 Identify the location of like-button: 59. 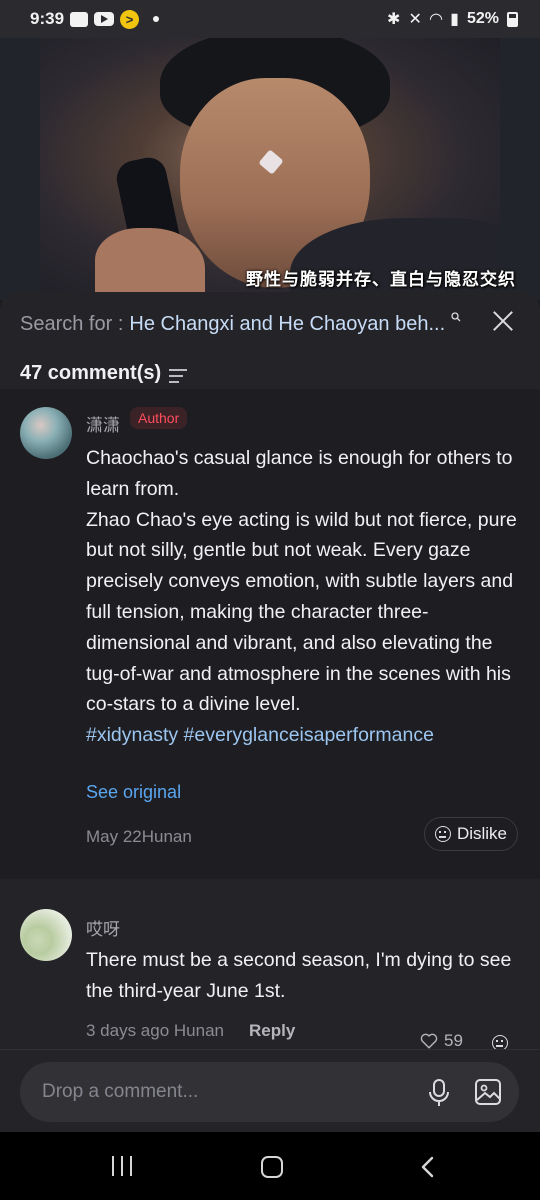
(441, 1041).